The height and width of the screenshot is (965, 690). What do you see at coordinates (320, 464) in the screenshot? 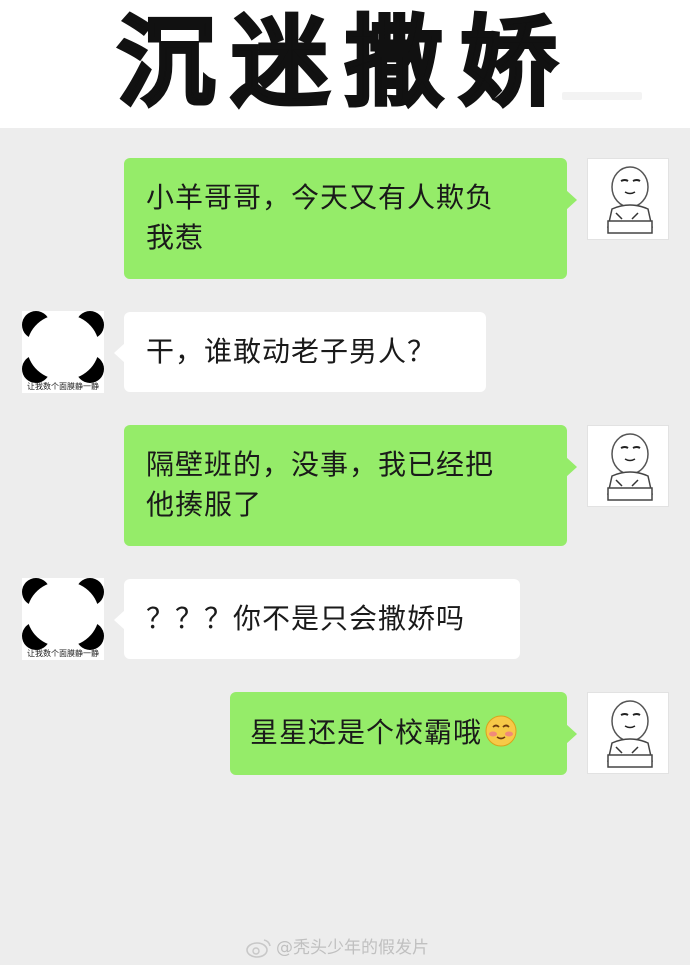
I see `message-text-3a: 隔壁班的，没事，我已经把` at bounding box center [320, 464].